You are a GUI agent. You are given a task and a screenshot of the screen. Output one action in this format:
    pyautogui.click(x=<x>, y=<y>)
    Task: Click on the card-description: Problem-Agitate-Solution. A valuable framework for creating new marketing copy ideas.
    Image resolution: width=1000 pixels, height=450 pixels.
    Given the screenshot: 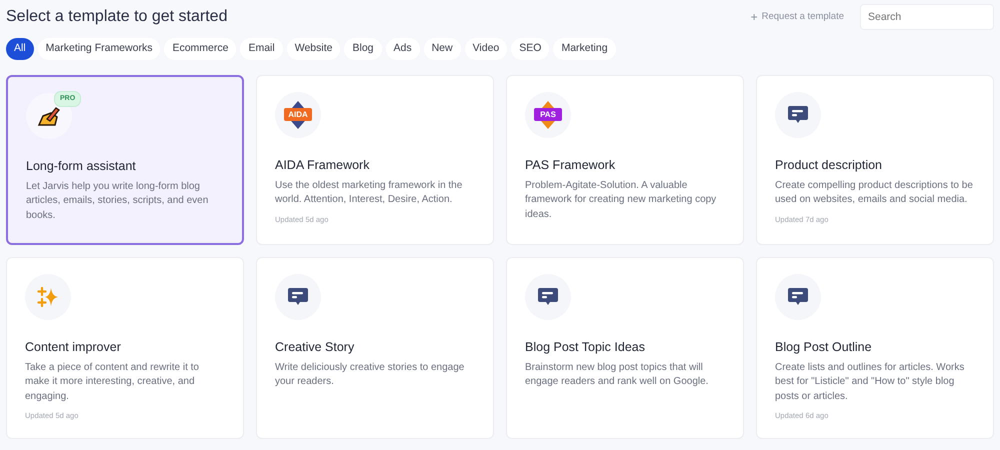 What is the action you would take?
    pyautogui.click(x=621, y=200)
    